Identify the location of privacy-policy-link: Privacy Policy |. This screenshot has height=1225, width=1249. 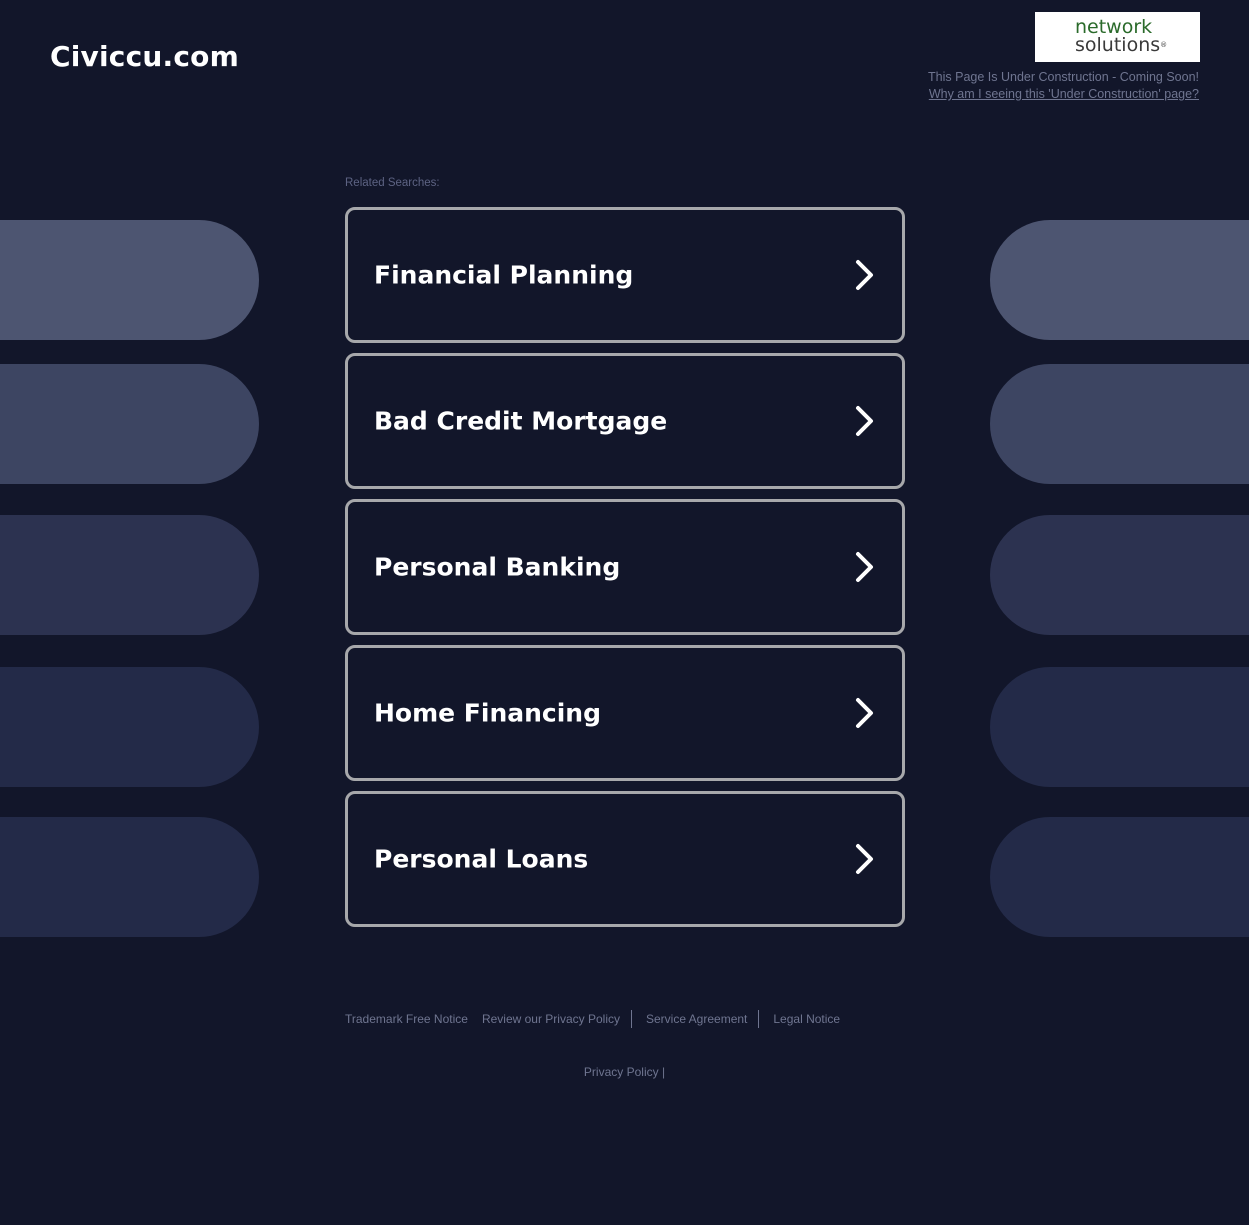
(624, 1072).